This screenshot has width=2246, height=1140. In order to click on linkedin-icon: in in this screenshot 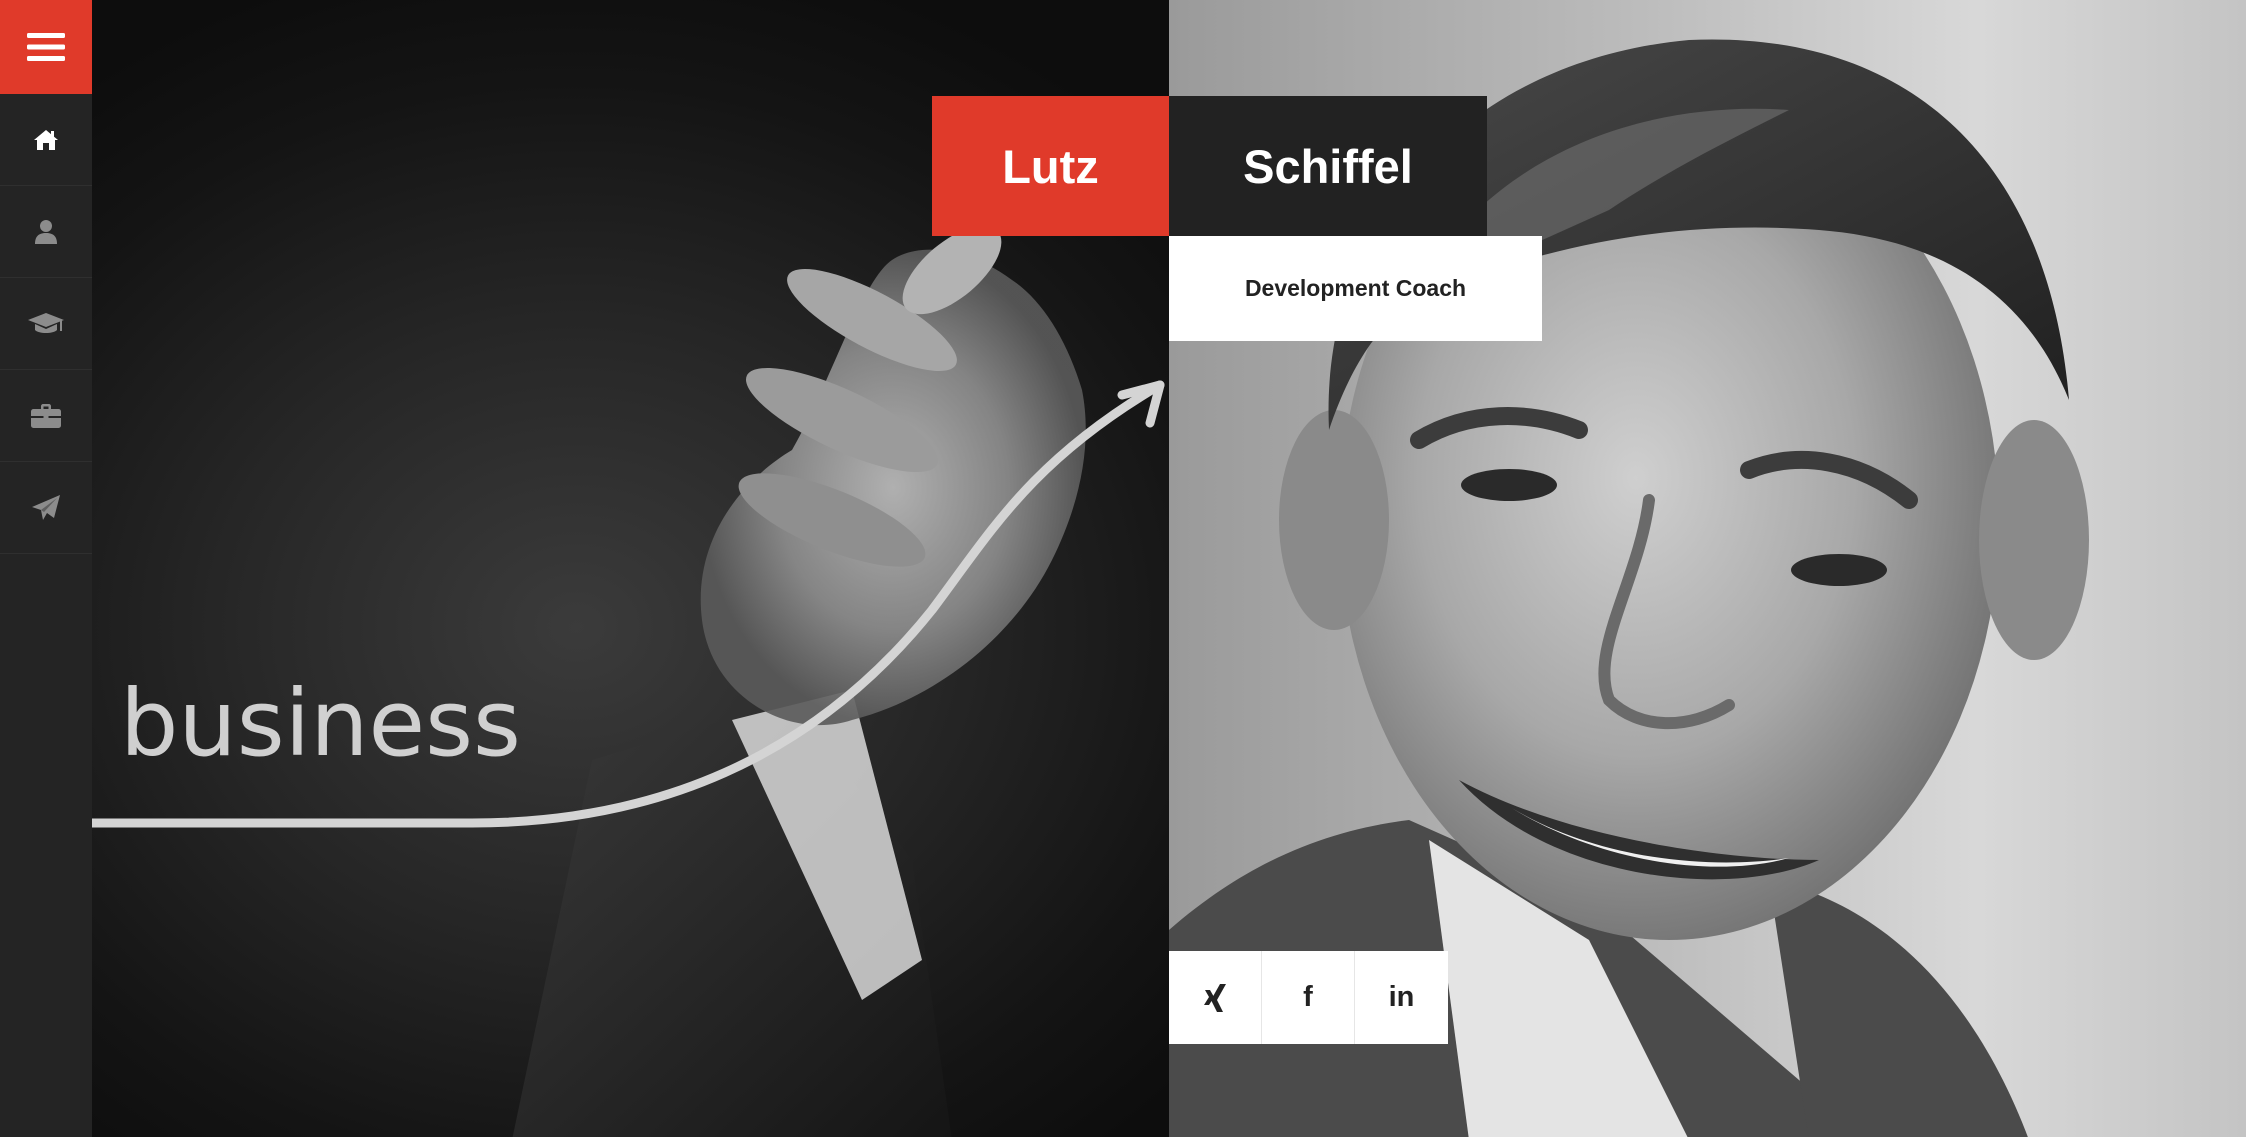, I will do `click(1401, 997)`.